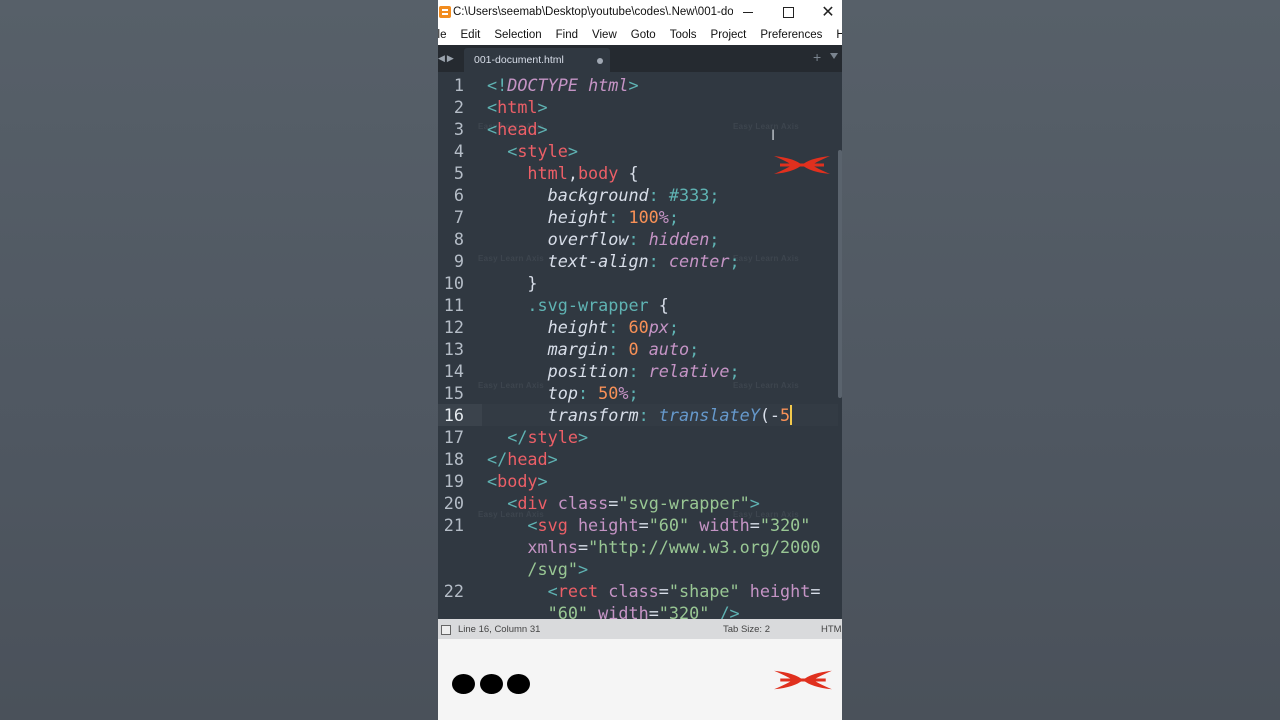 The width and height of the screenshot is (1280, 720). I want to click on line-number: 7, so click(458, 217).